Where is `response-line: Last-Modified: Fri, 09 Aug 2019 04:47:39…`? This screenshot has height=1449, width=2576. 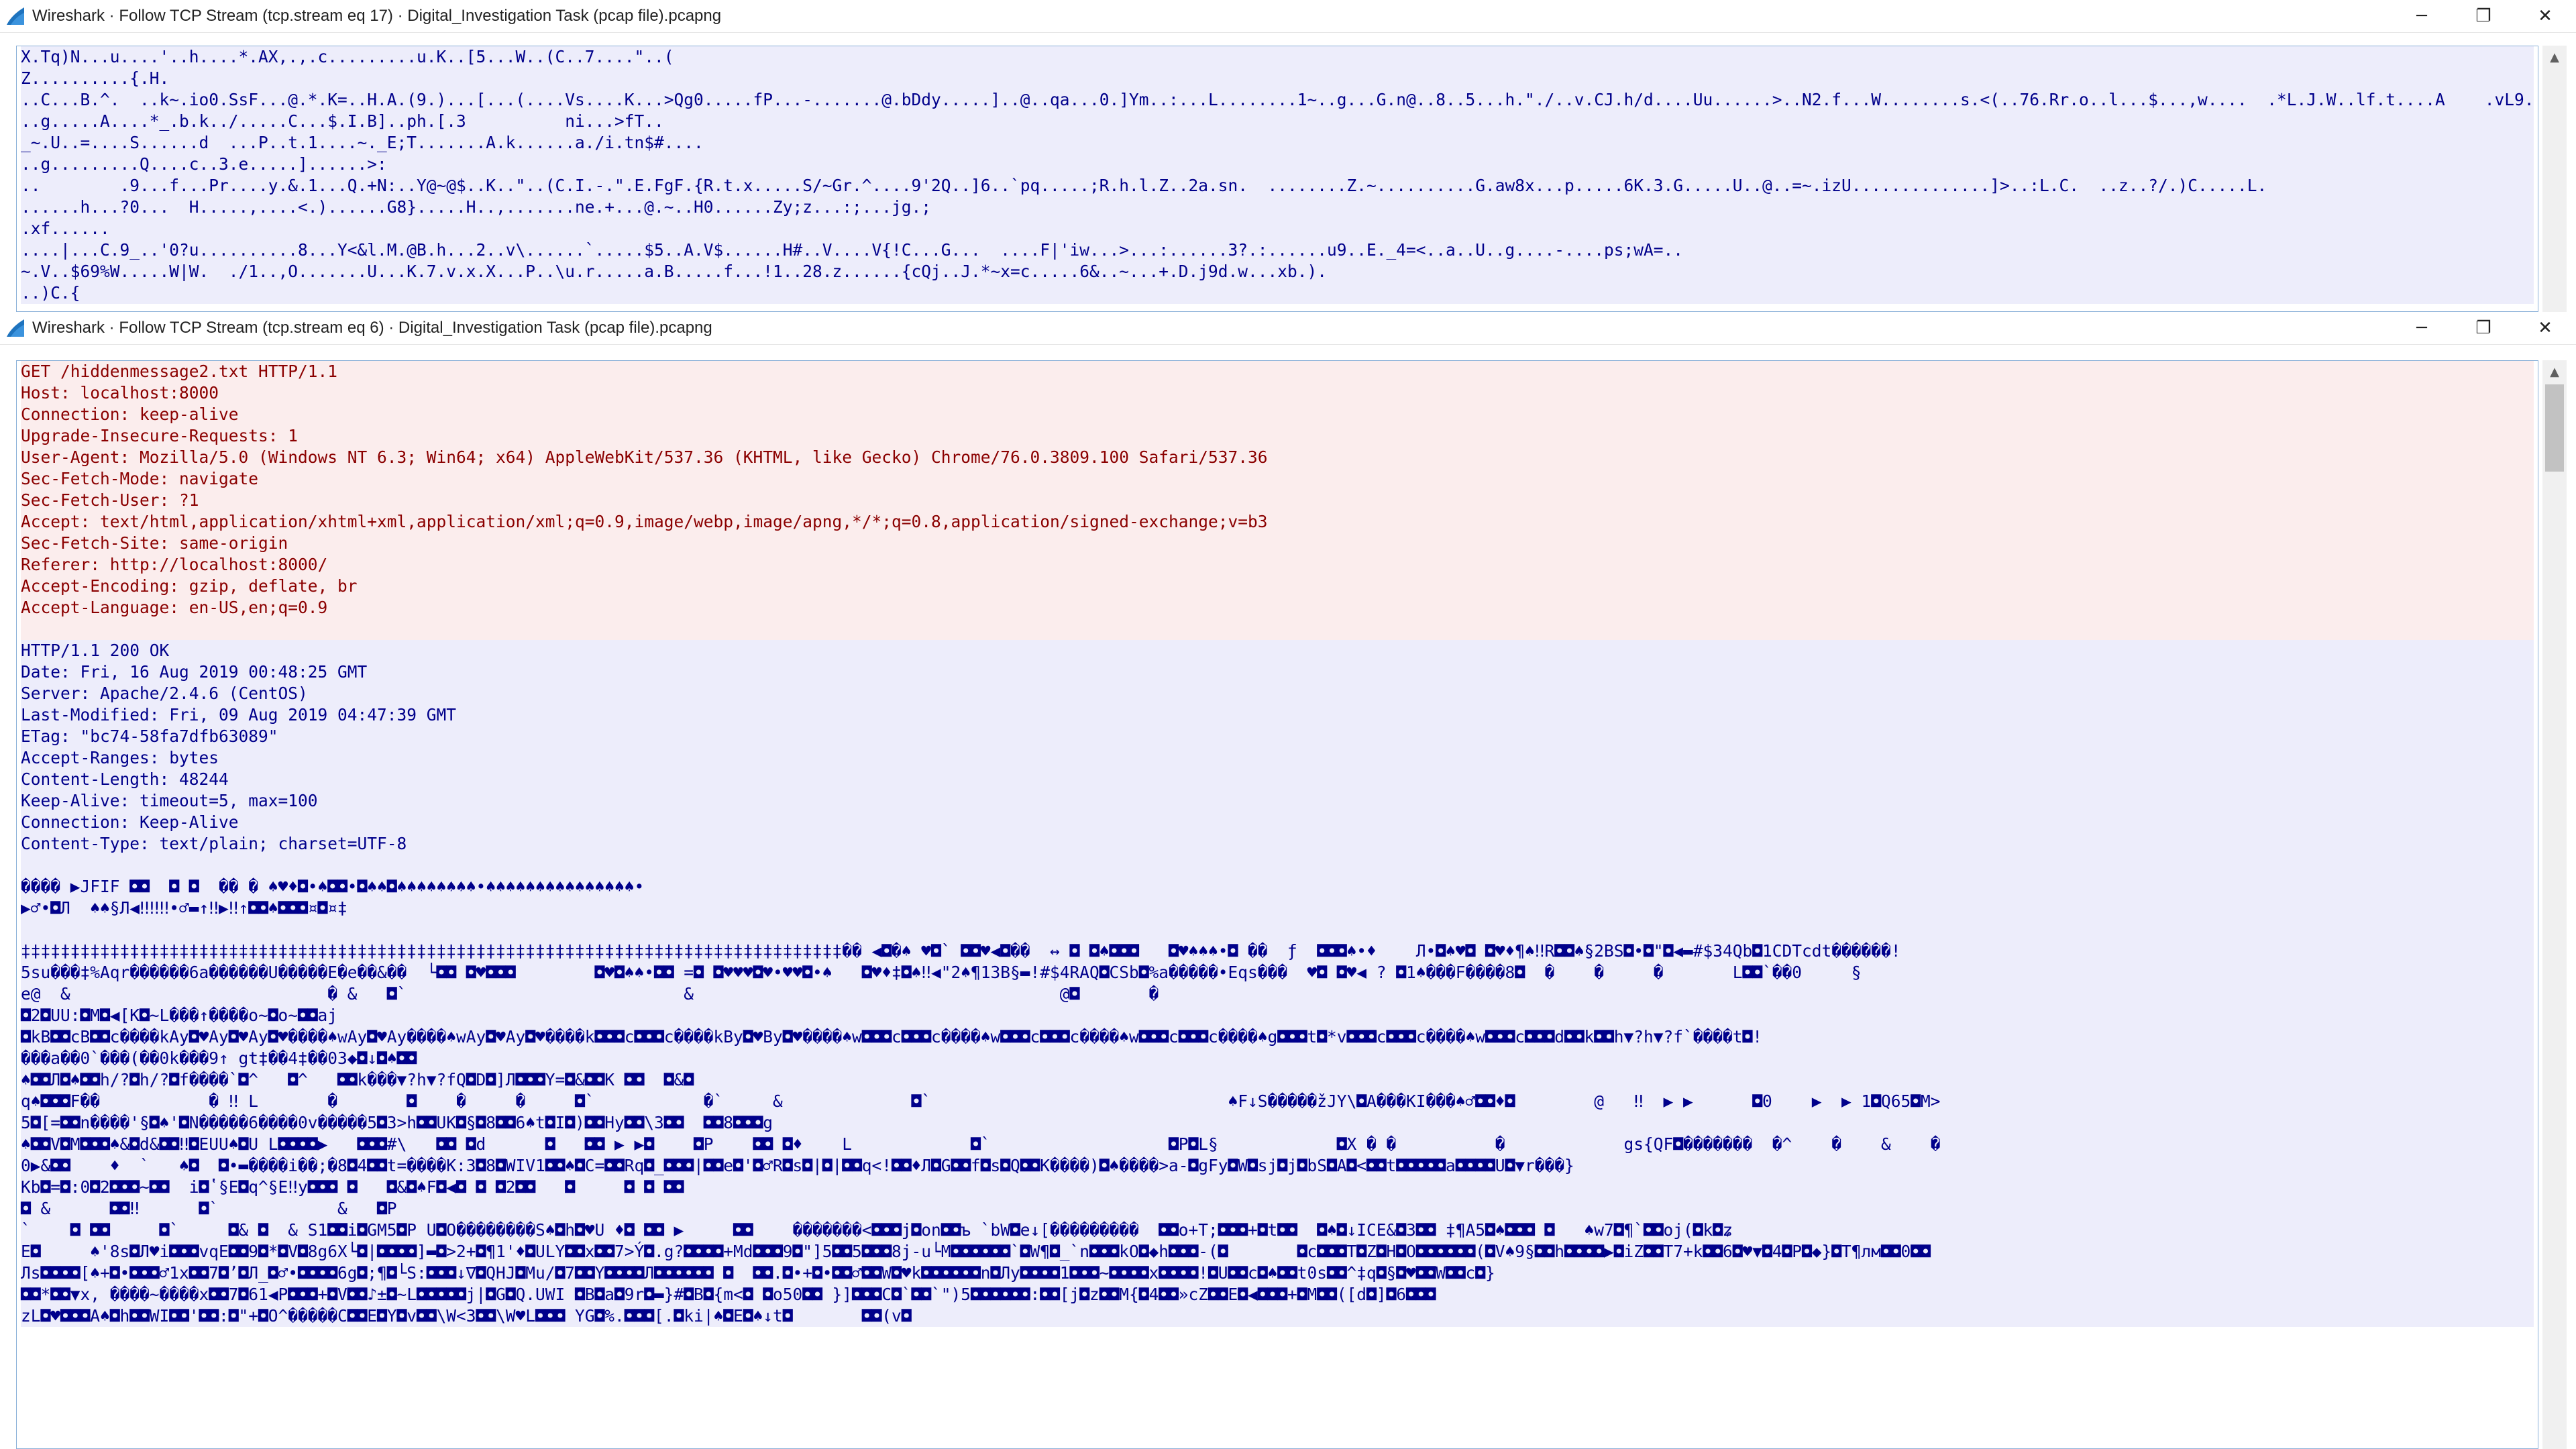
response-line: Last-Modified: Fri, 09 Aug 2019 04:47:39… is located at coordinates (1277, 715).